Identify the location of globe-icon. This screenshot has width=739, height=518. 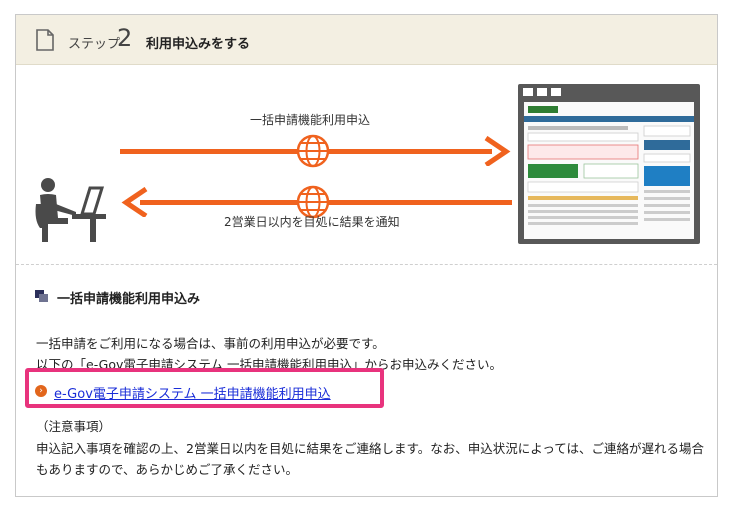
(313, 151).